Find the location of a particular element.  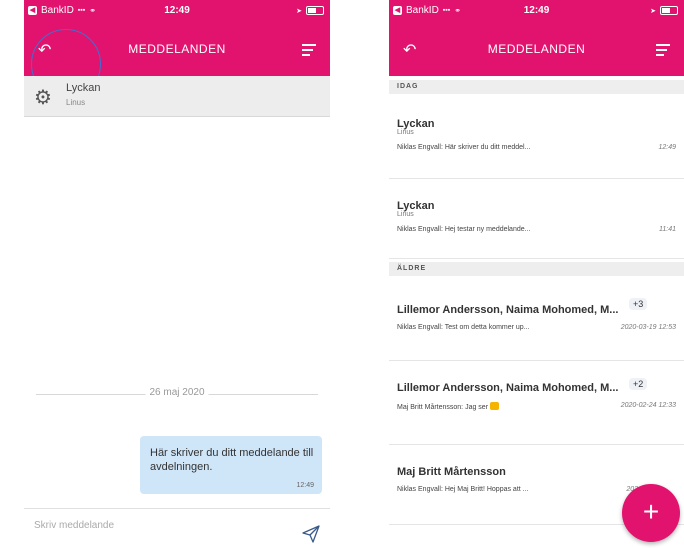

app-header: ↶ MEDDELANDEN is located at coordinates (536, 49).